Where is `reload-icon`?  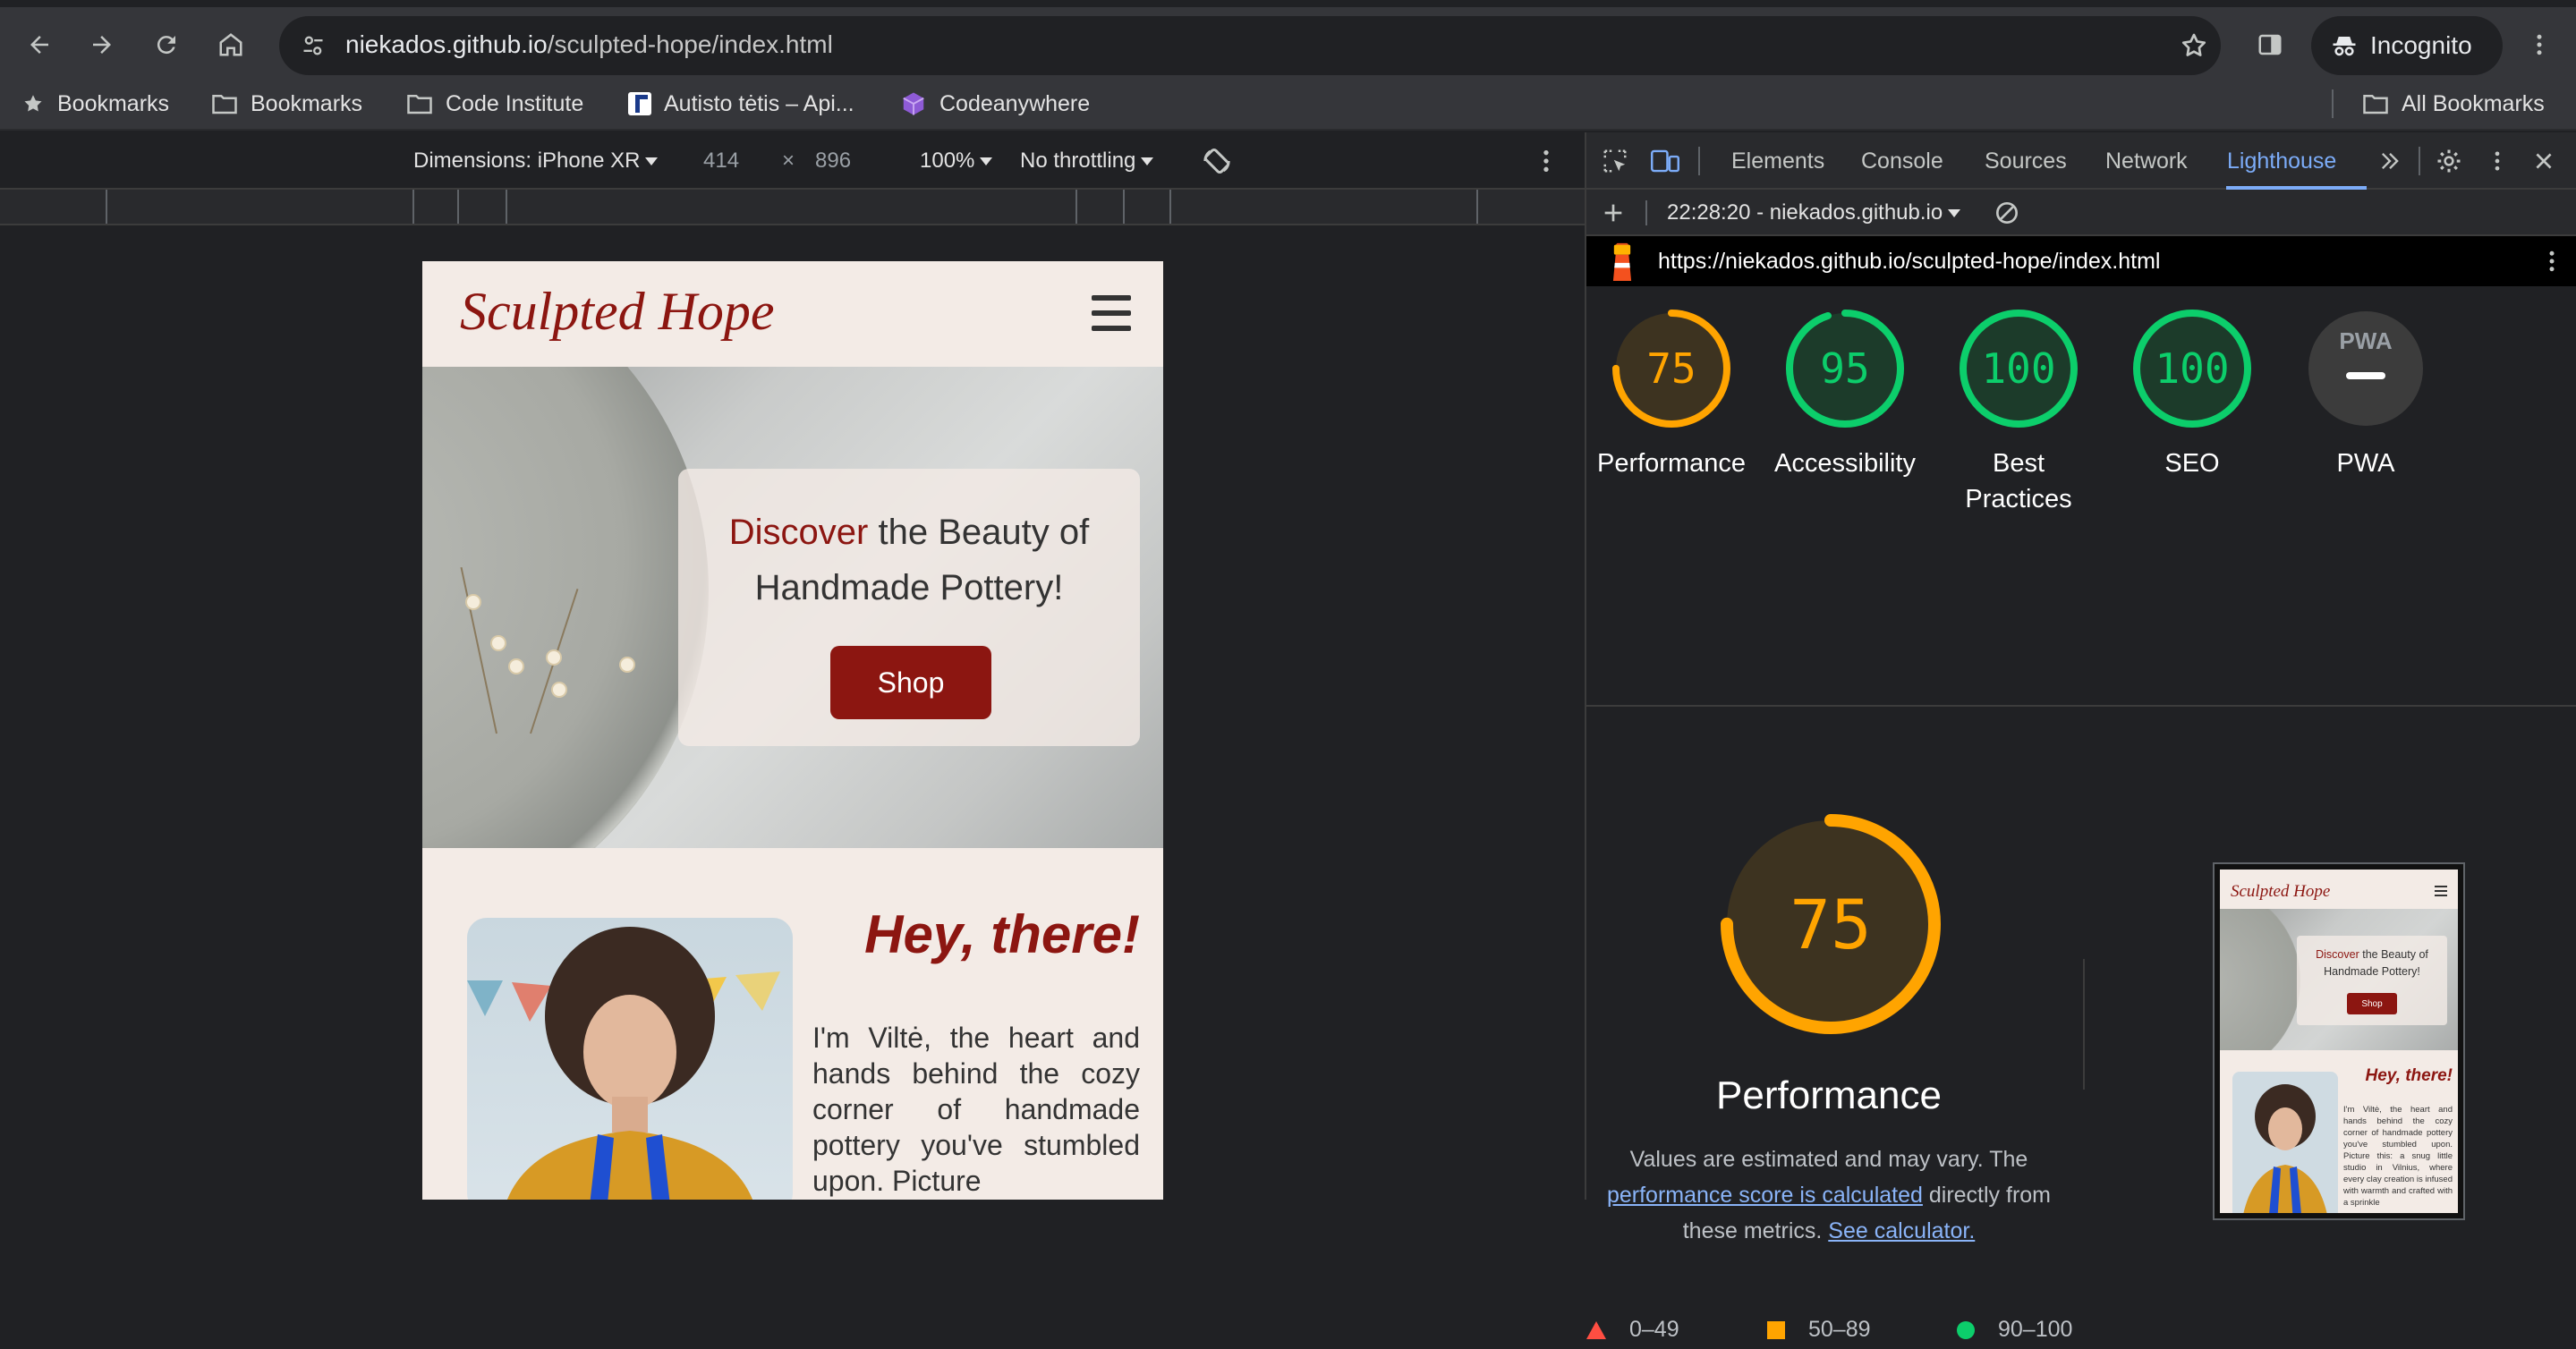
reload-icon is located at coordinates (166, 45).